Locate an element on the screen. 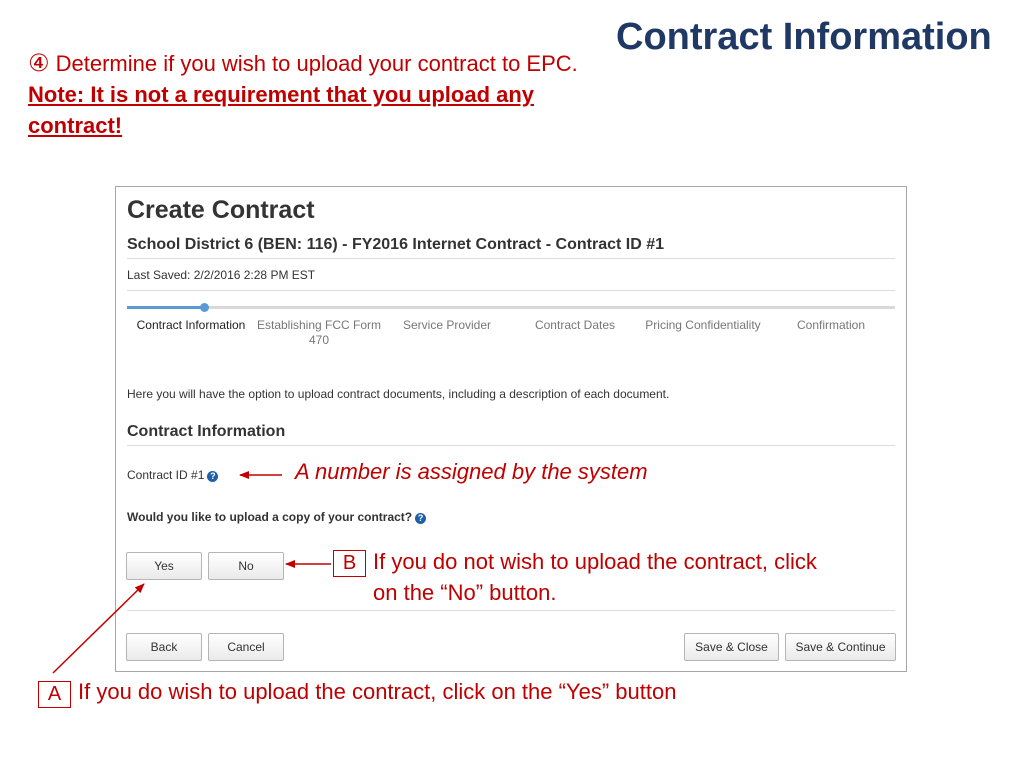  callout-b-text-line2: on the “No” button. is located at coordinates (465, 592).